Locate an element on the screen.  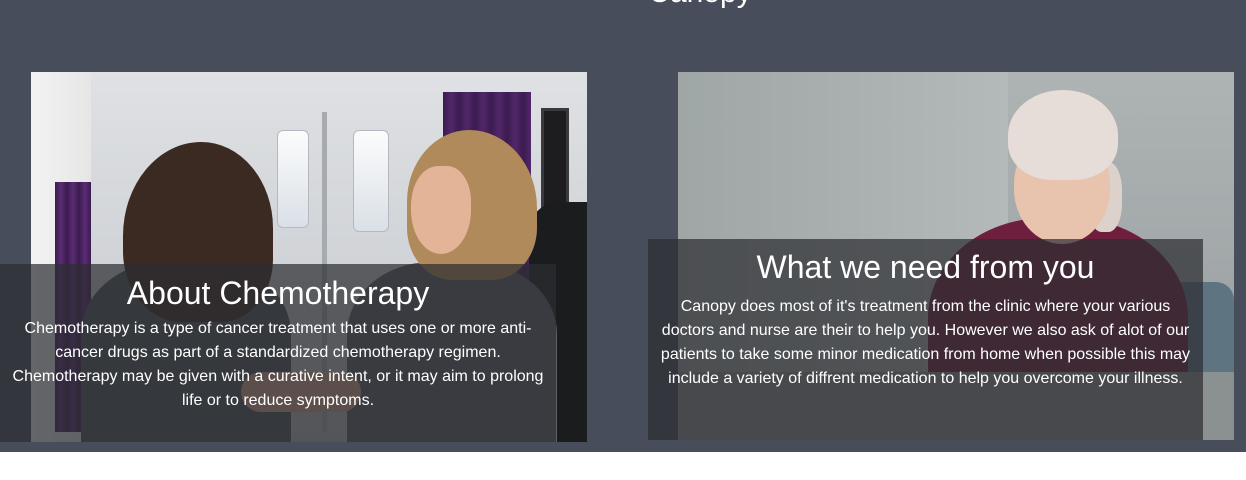
chemotherapy-title: About Chemotherapy is located at coordinates (278, 293).